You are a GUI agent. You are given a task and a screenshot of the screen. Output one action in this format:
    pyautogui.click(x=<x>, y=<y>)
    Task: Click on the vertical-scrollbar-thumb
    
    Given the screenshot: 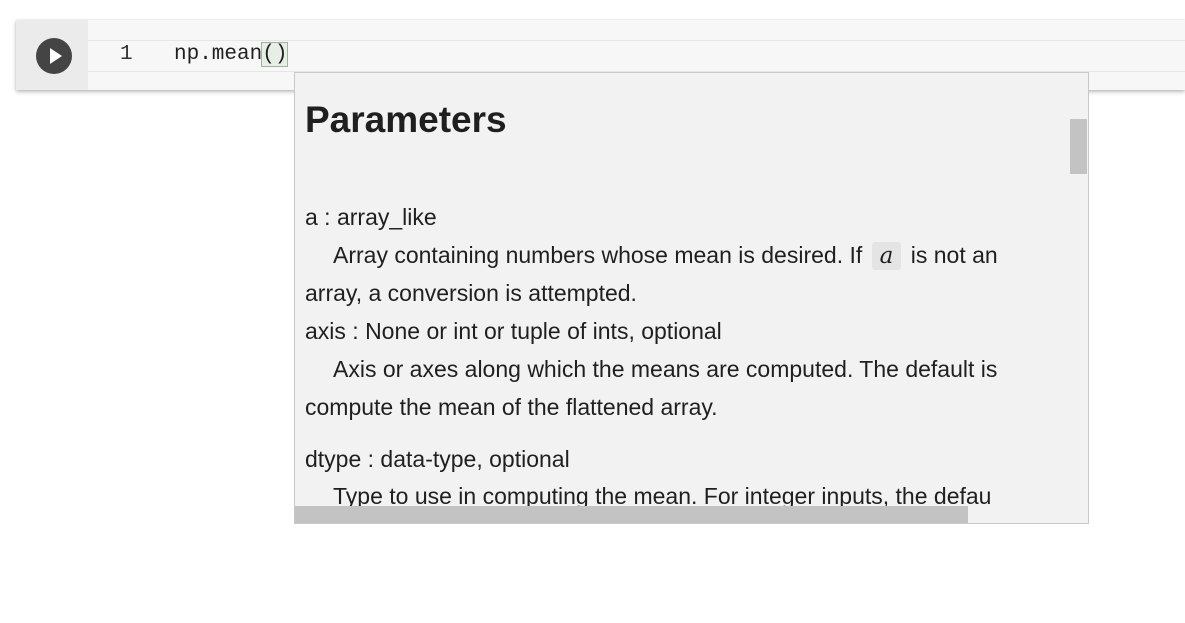 What is the action you would take?
    pyautogui.click(x=1078, y=146)
    